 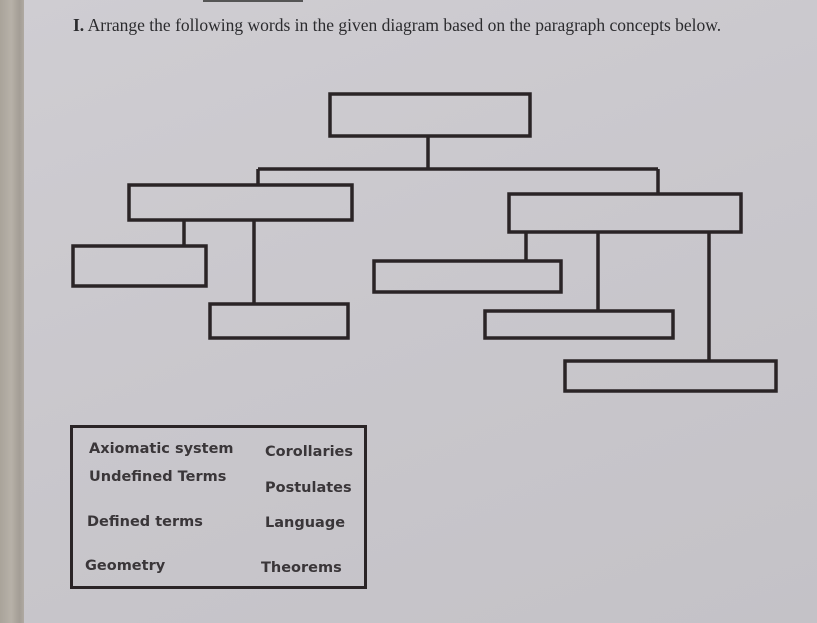 I want to click on word-axiomatic-system: Axiomatic system, so click(x=161, y=449).